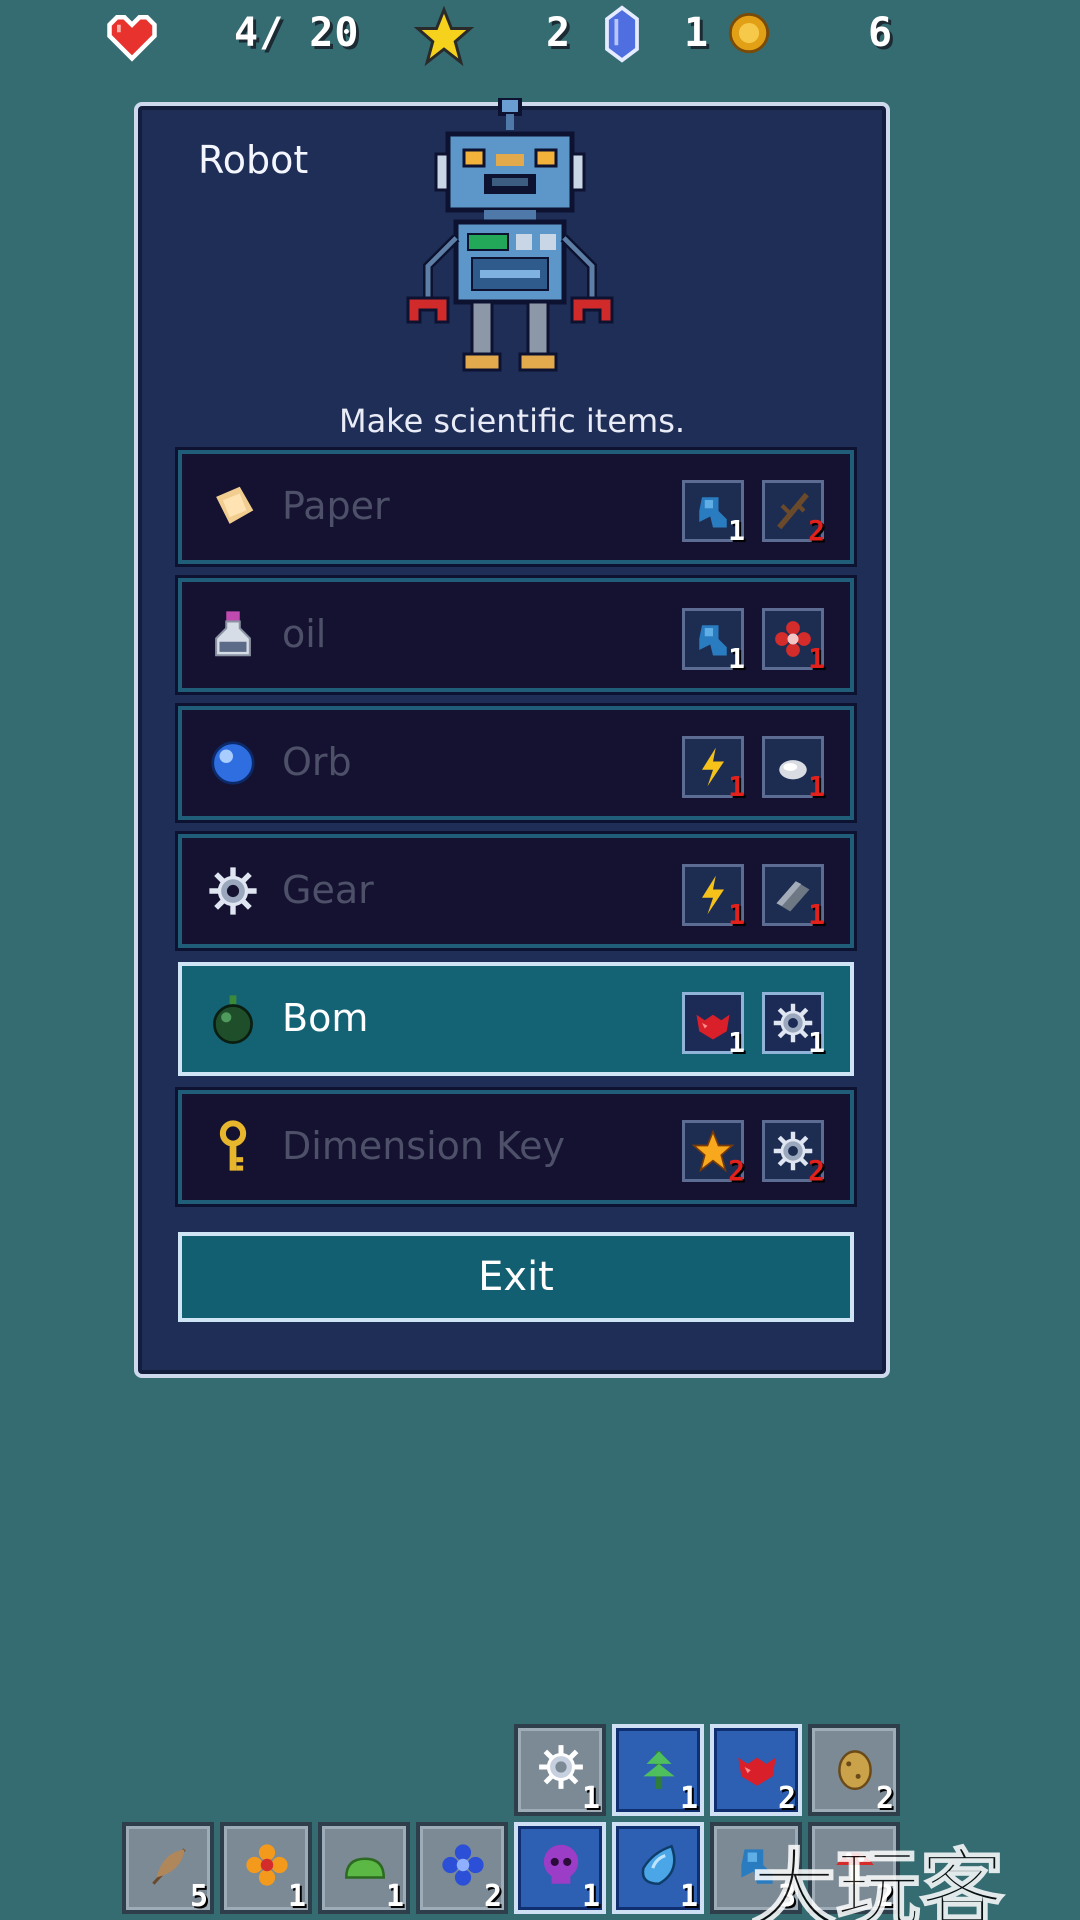 The image size is (1080, 1920). I want to click on star-counter: 2, so click(559, 33).